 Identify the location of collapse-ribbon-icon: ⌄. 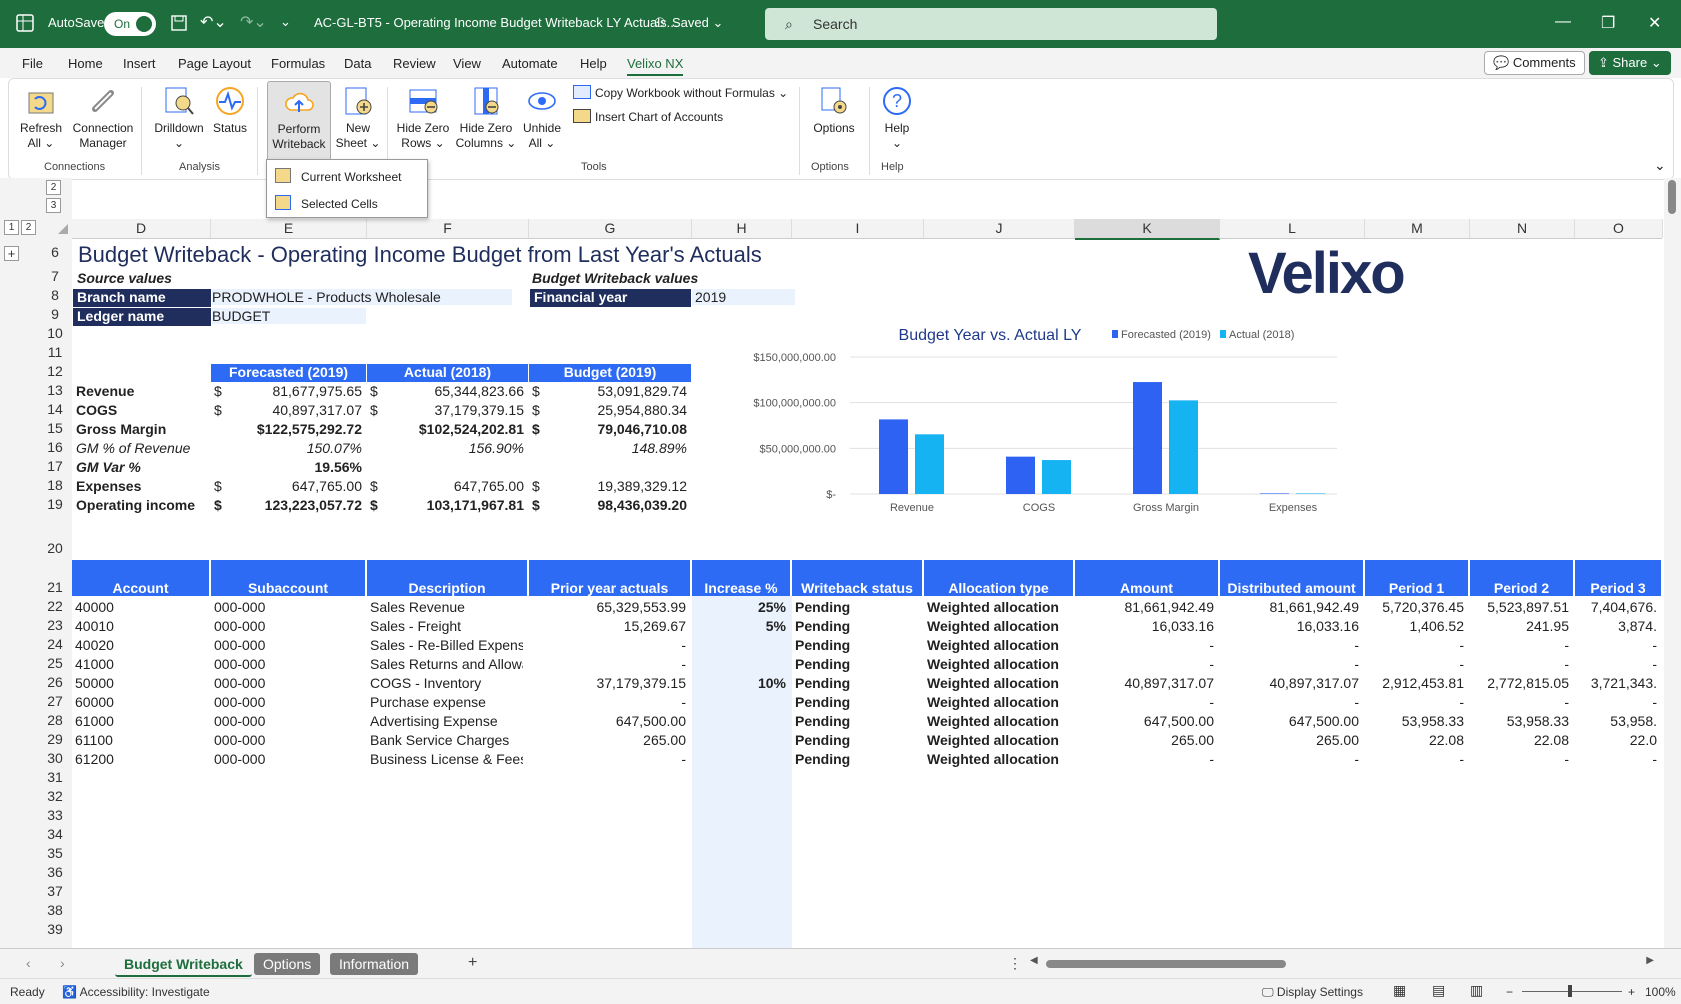
(1660, 165).